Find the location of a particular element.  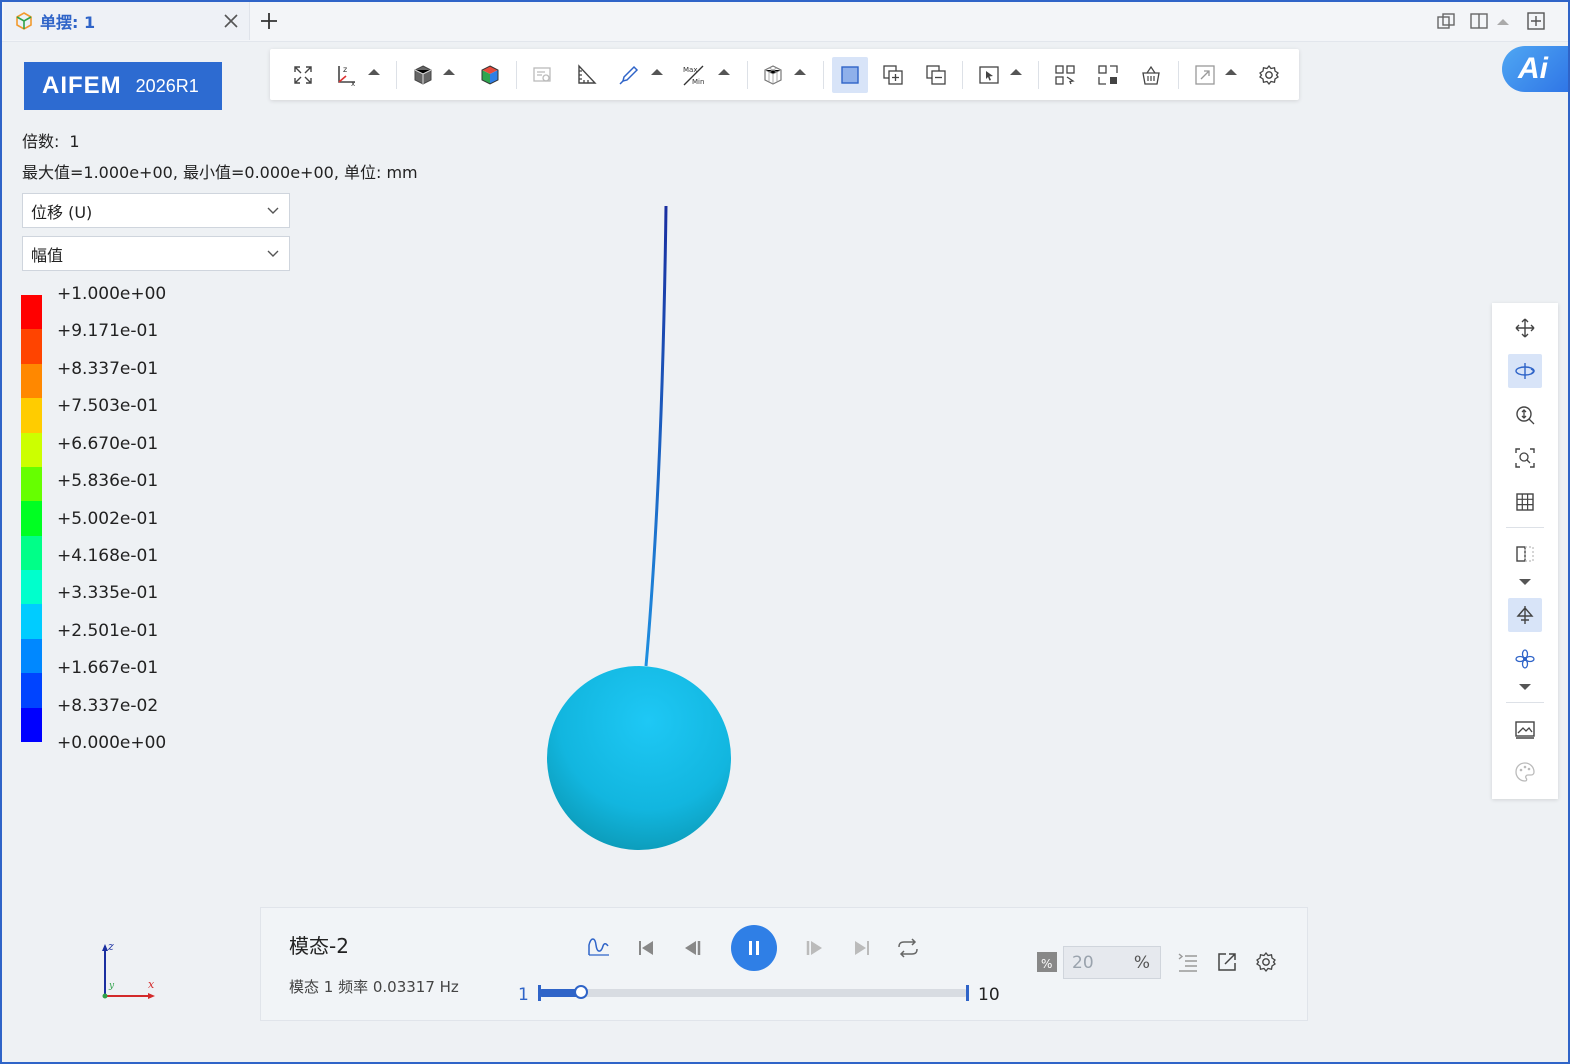

color-render-button is located at coordinates (490, 75).